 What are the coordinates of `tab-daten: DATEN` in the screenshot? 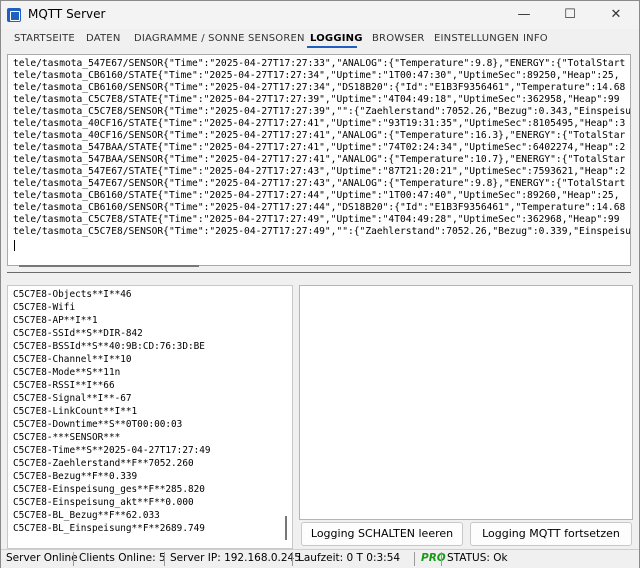 It's located at (103, 38).